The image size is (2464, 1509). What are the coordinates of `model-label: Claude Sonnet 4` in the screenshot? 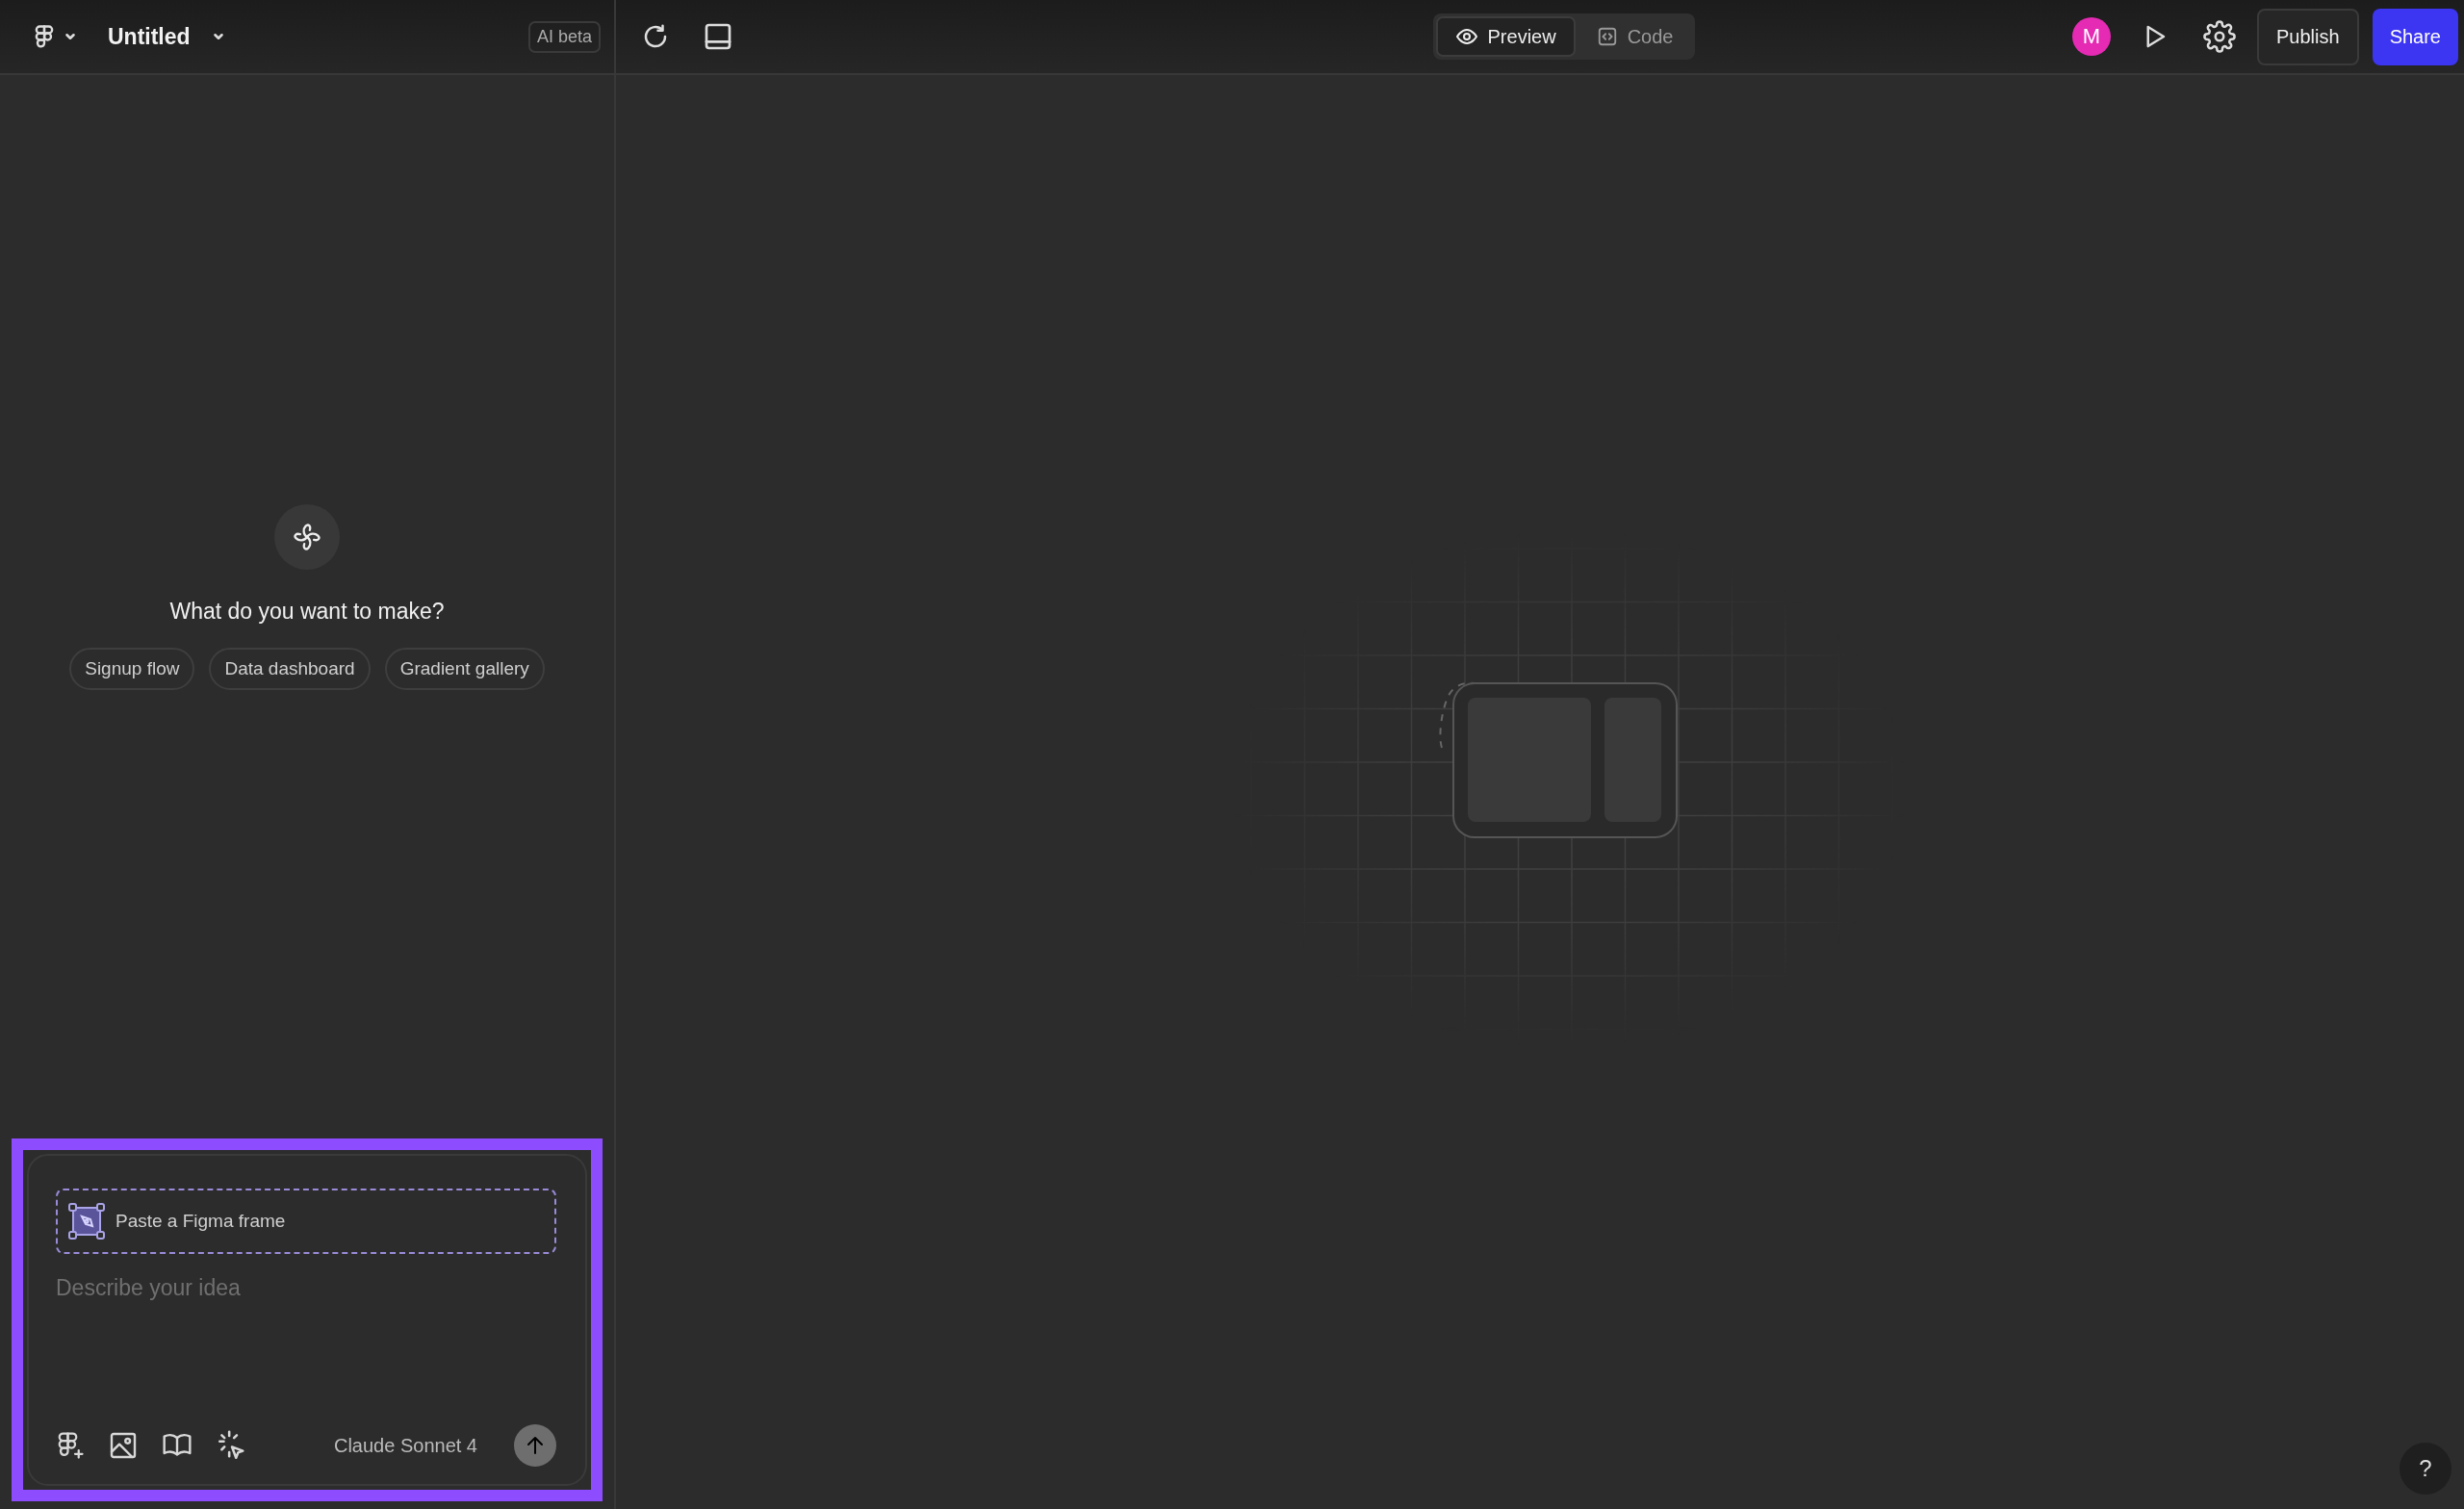 It's located at (405, 1445).